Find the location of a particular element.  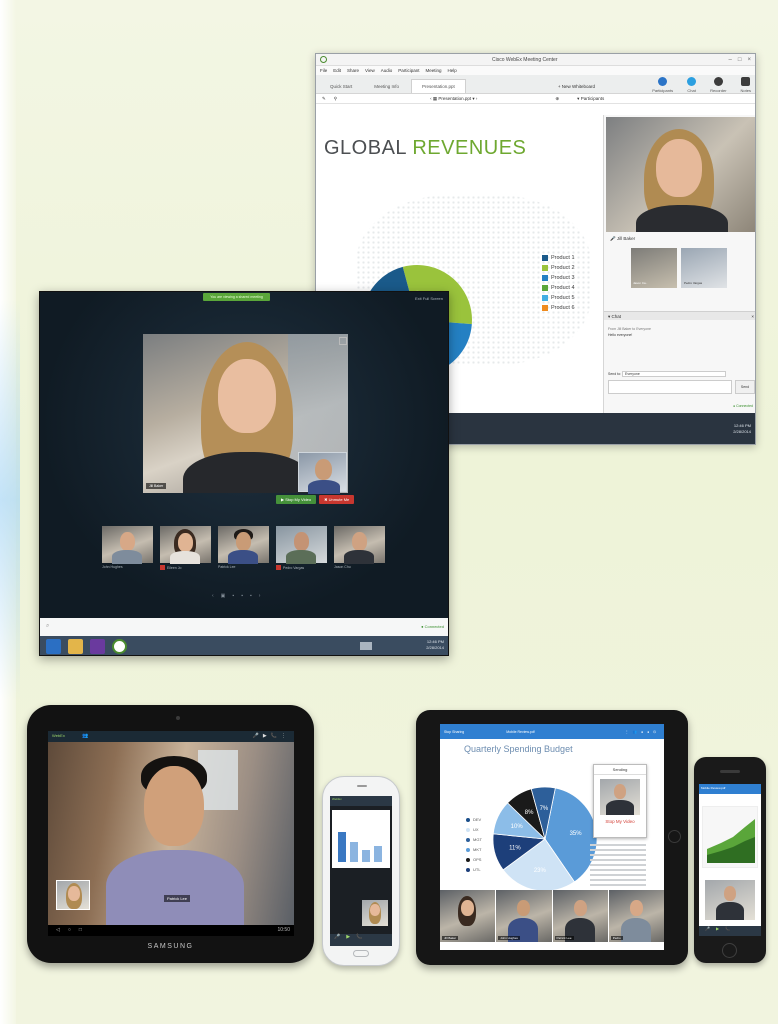

slide-title: GLOBAL REVENUES is located at coordinates (425, 148).